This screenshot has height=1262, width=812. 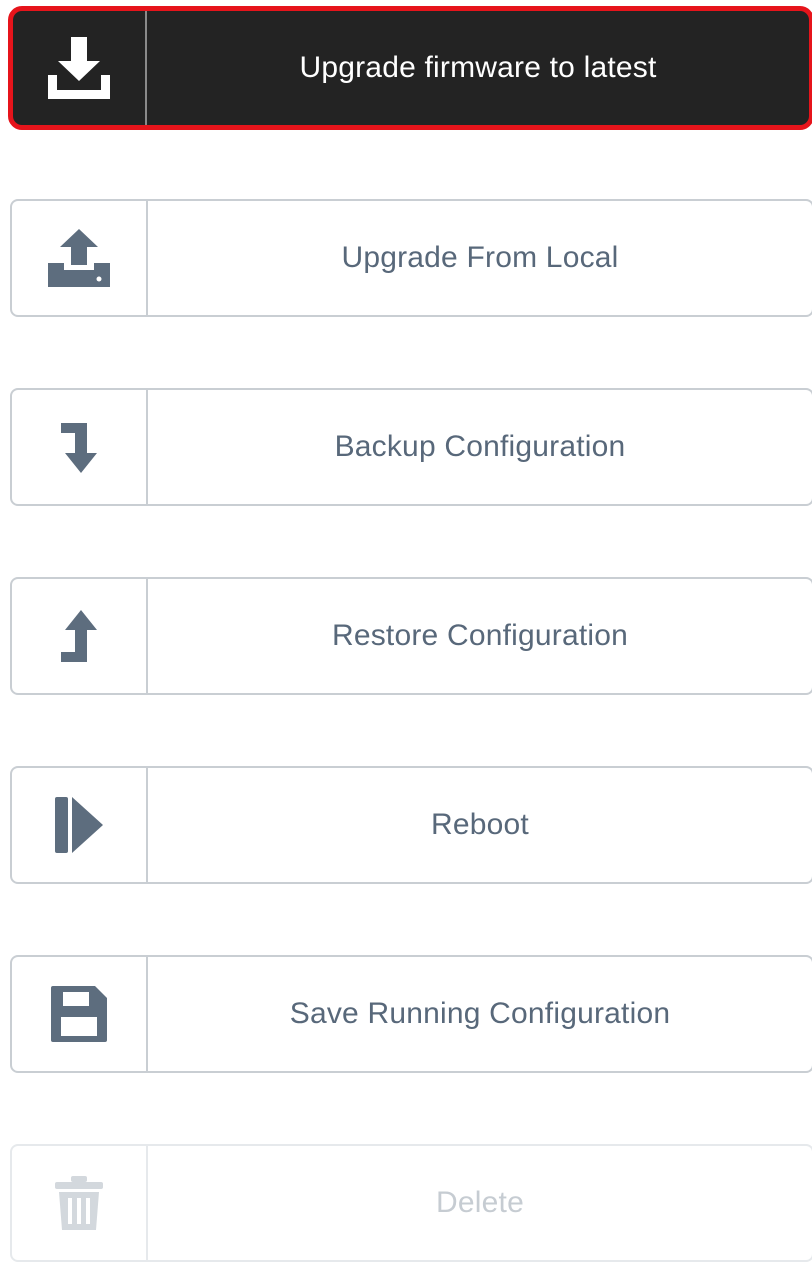 What do you see at coordinates (478, 67) in the screenshot?
I see `upgrade-firmware-latest-label: Upgrade firmware to latest` at bounding box center [478, 67].